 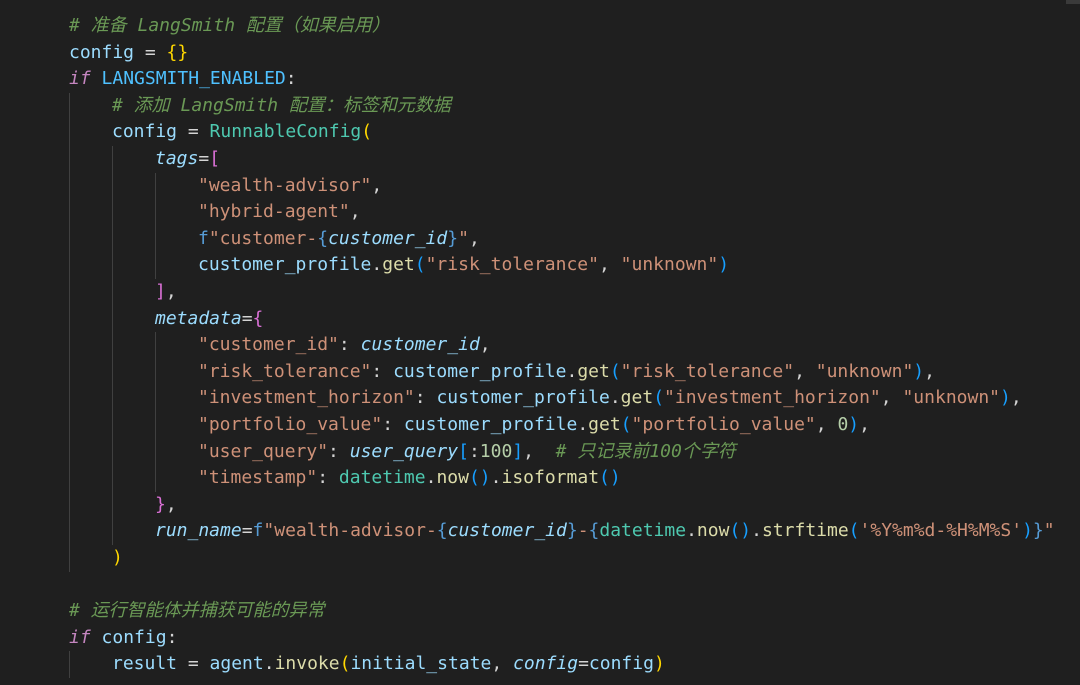 What do you see at coordinates (843, 424) in the screenshot?
I see `code-token: 0` at bounding box center [843, 424].